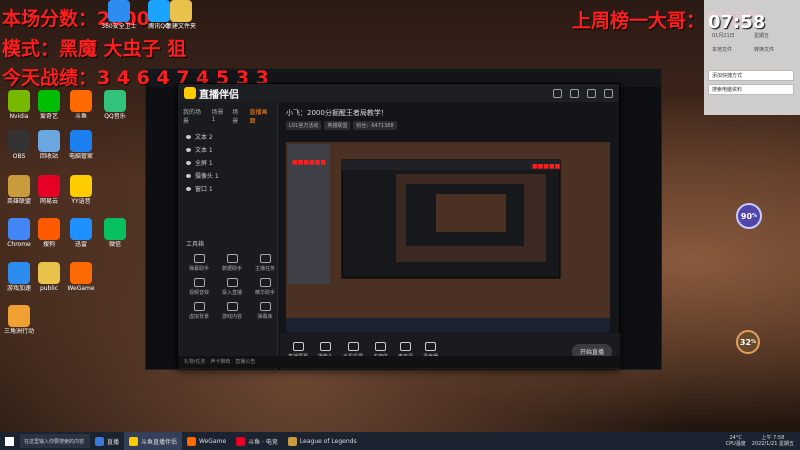 This screenshot has width=800, height=450. What do you see at coordinates (304, 125) in the screenshot?
I see `room-tag: LOL官方活动` at bounding box center [304, 125].